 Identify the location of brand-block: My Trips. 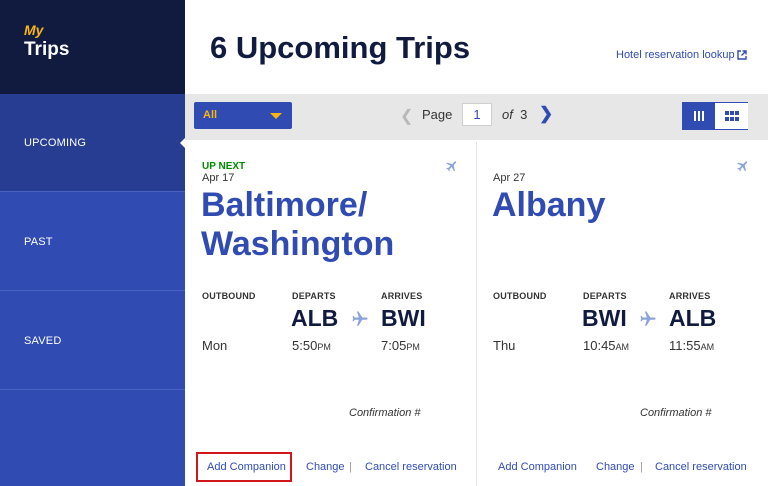
(92, 47).